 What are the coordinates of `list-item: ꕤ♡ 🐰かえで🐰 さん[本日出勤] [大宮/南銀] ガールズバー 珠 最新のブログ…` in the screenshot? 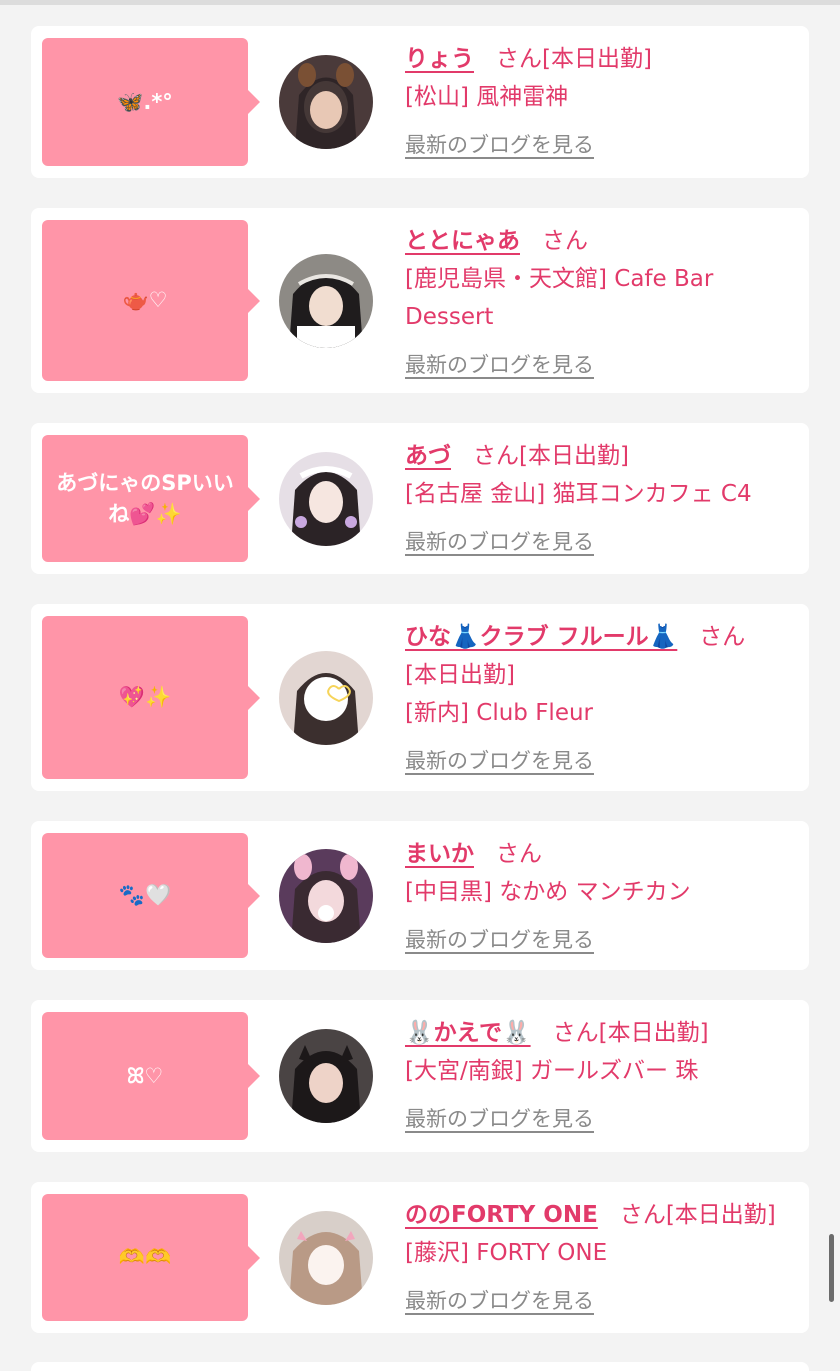 It's located at (420, 1076).